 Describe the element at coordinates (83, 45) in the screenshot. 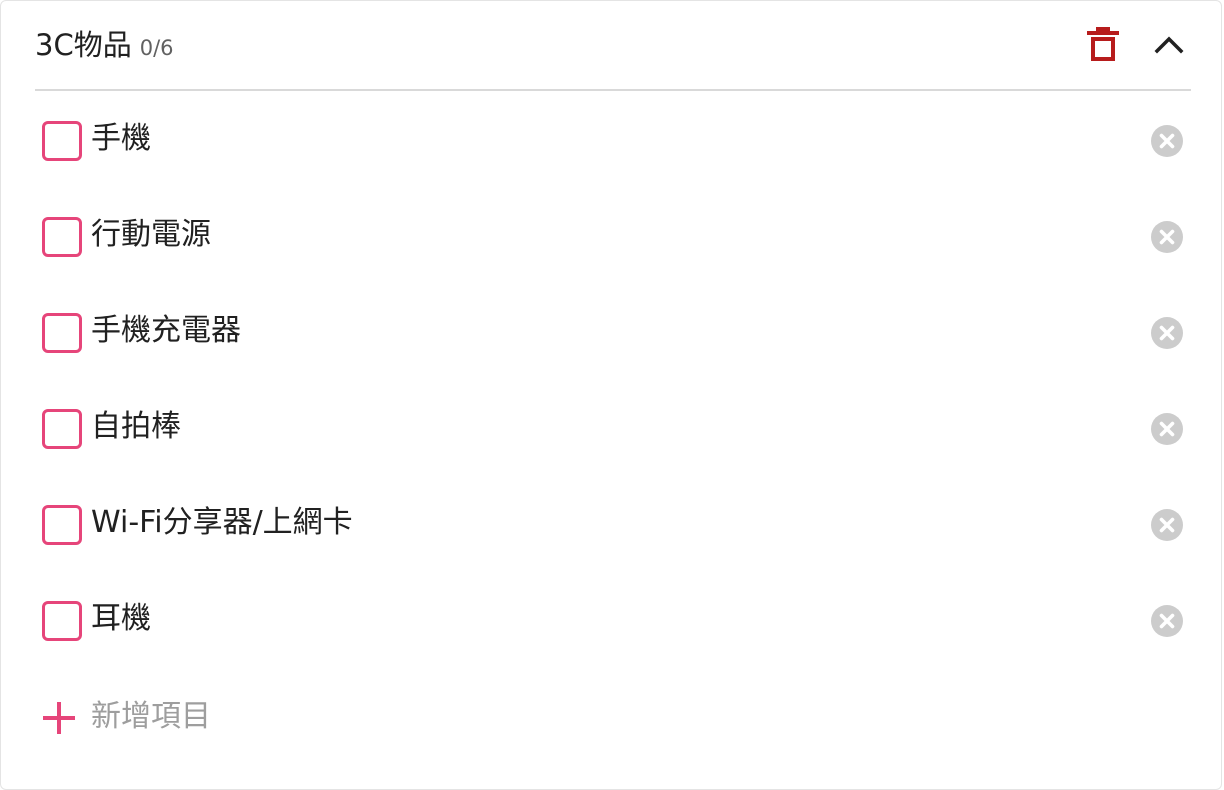

I see `group-title-text: 3C物品` at that location.